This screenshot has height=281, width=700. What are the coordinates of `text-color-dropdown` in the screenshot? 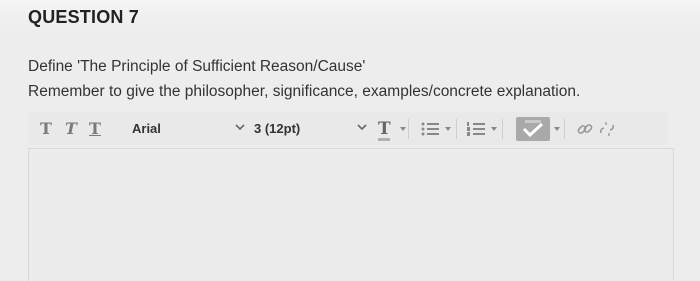 It's located at (403, 129).